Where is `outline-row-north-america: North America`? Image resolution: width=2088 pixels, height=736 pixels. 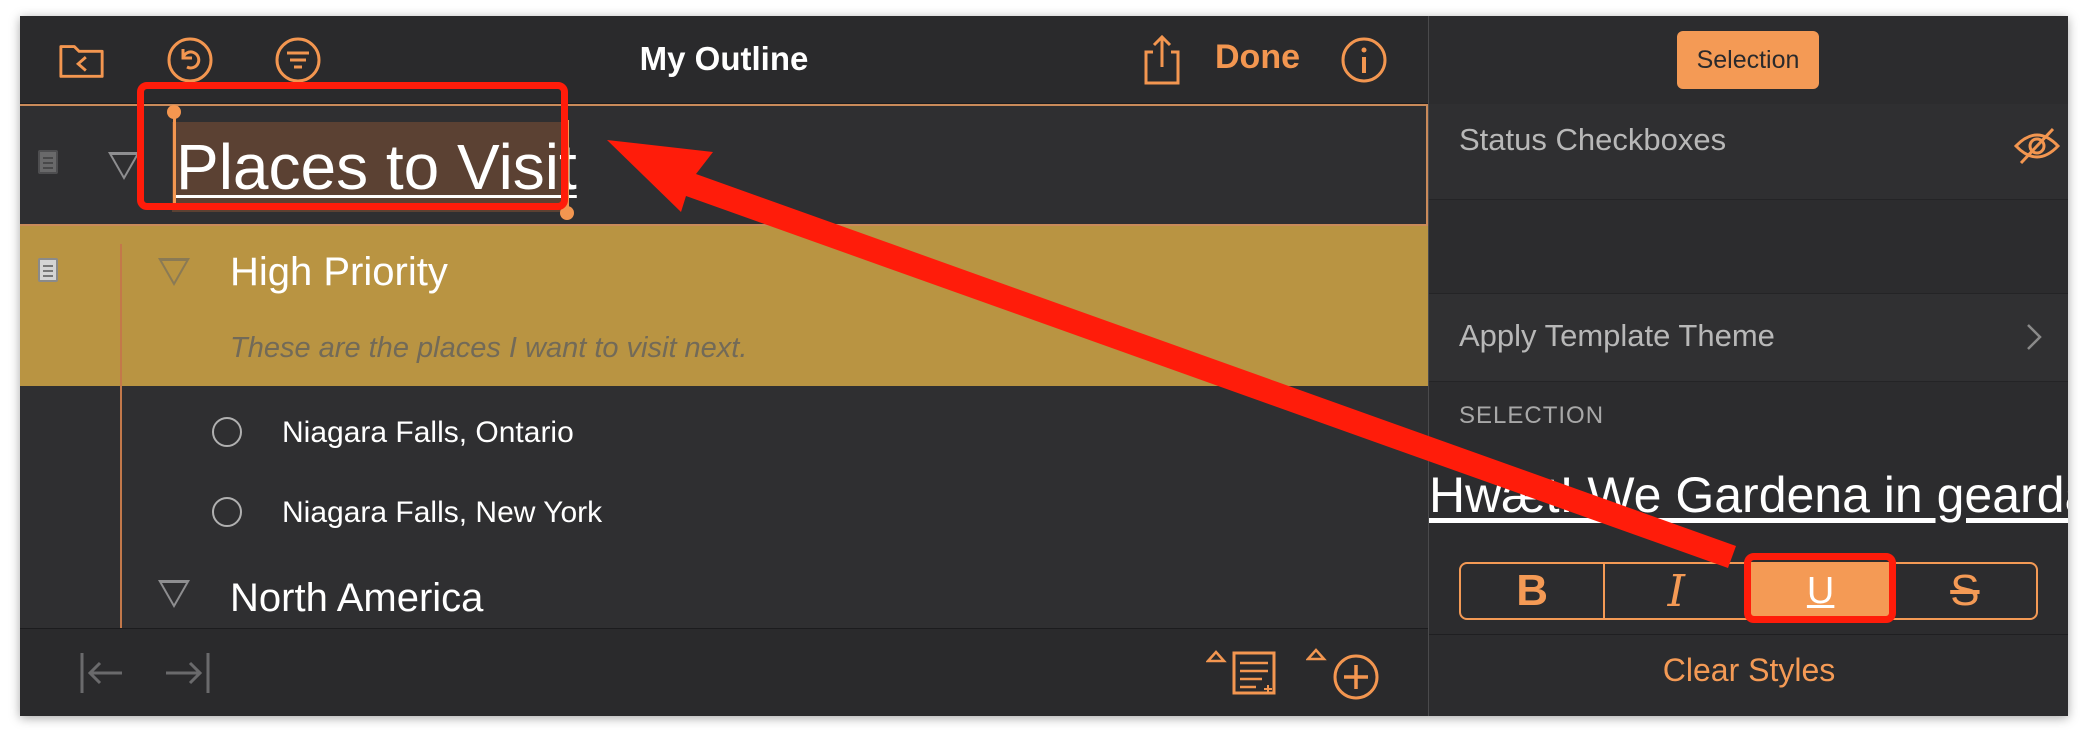
outline-row-north-america: North America is located at coordinates (724, 587).